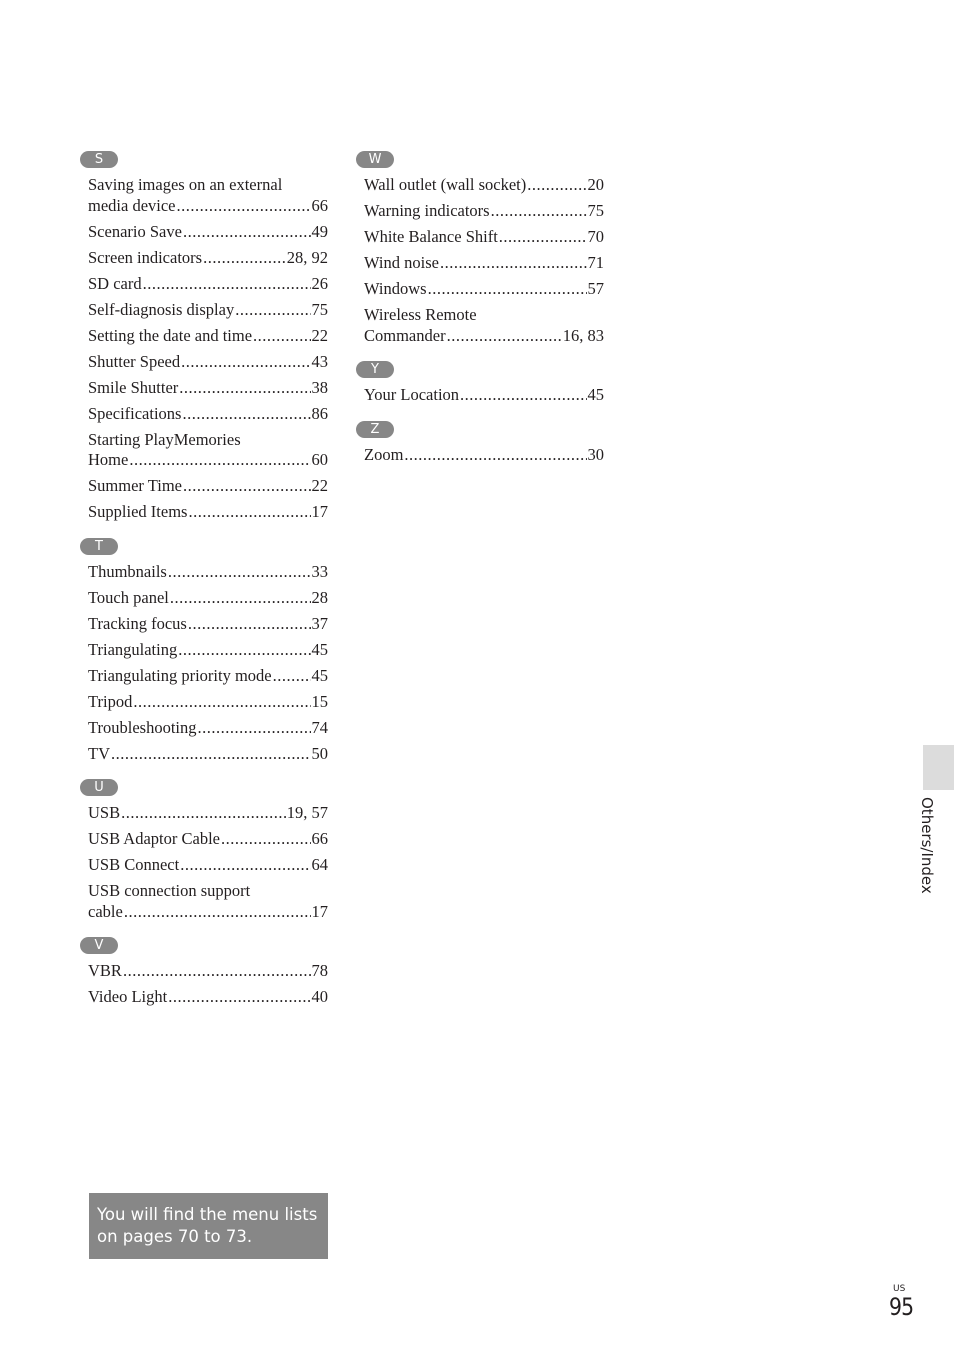  Describe the element at coordinates (138, 511) in the screenshot. I see `entry-term: Supplied Items` at that location.